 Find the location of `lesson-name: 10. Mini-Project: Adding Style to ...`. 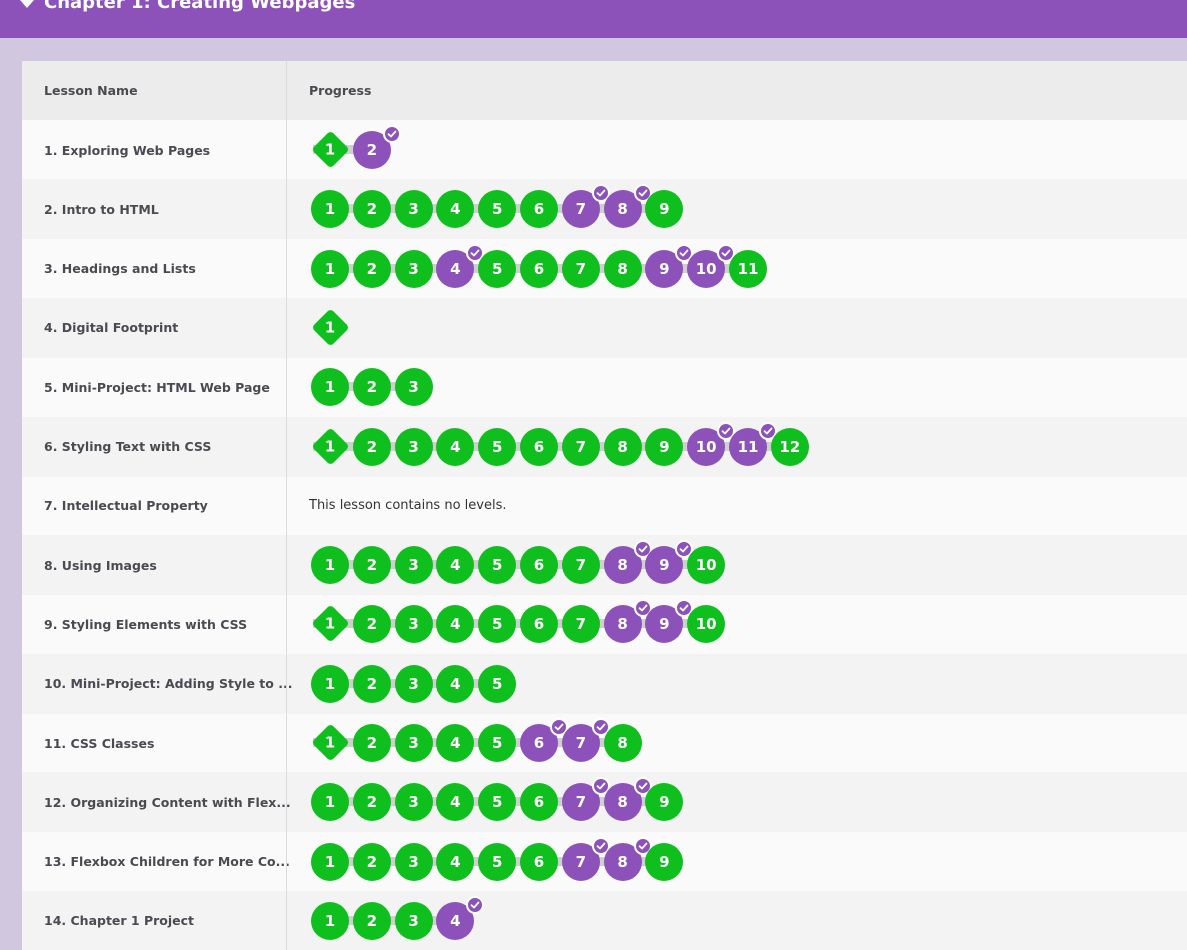

lesson-name: 10. Mini-Project: Adding Style to ... is located at coordinates (168, 684).